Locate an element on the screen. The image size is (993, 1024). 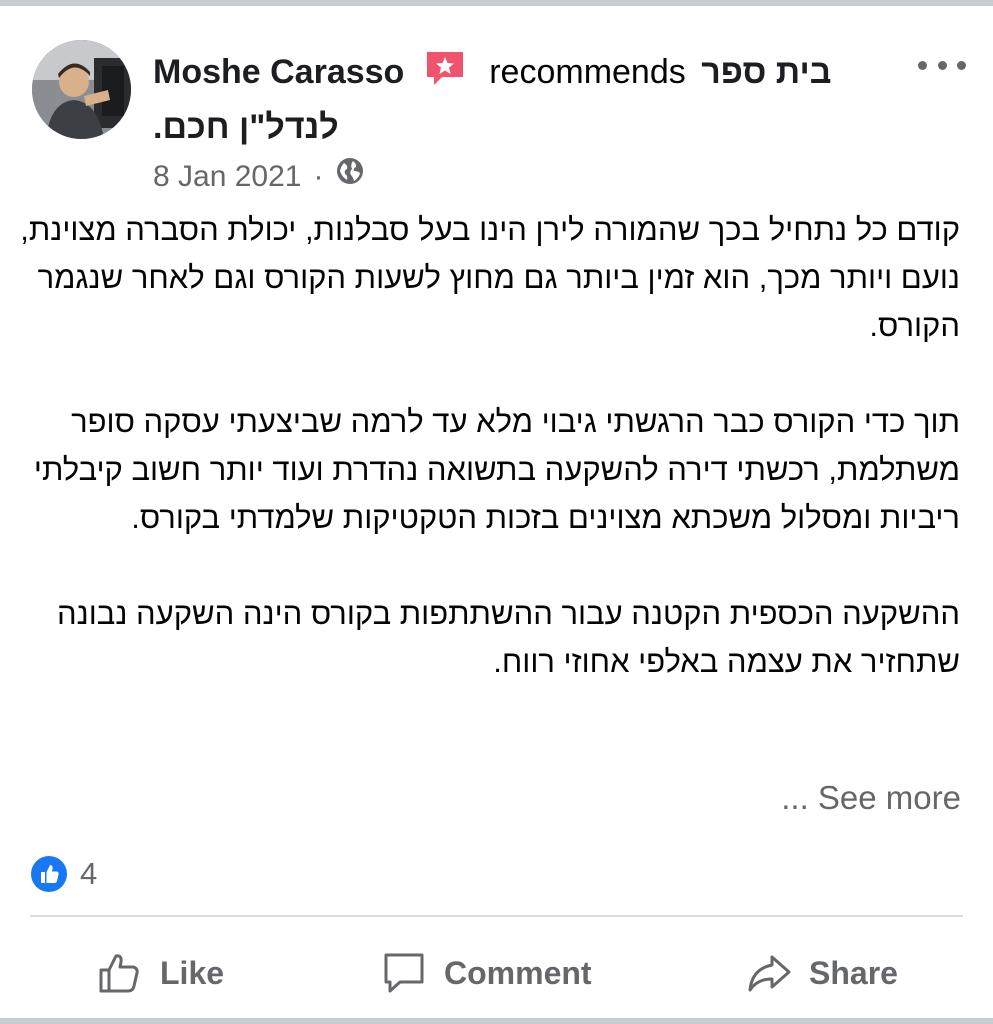
page-name-link-continued: לנדל"ן חכם. is located at coordinates (246, 127).